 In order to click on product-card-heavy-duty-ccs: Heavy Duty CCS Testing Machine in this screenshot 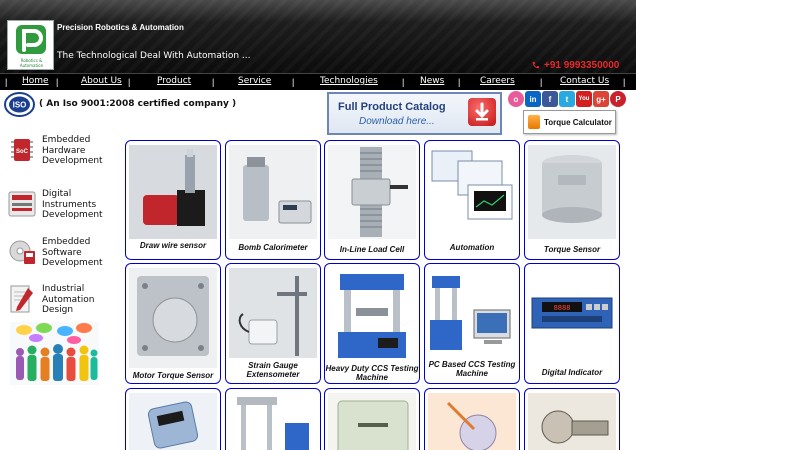, I will do `click(372, 323)`.